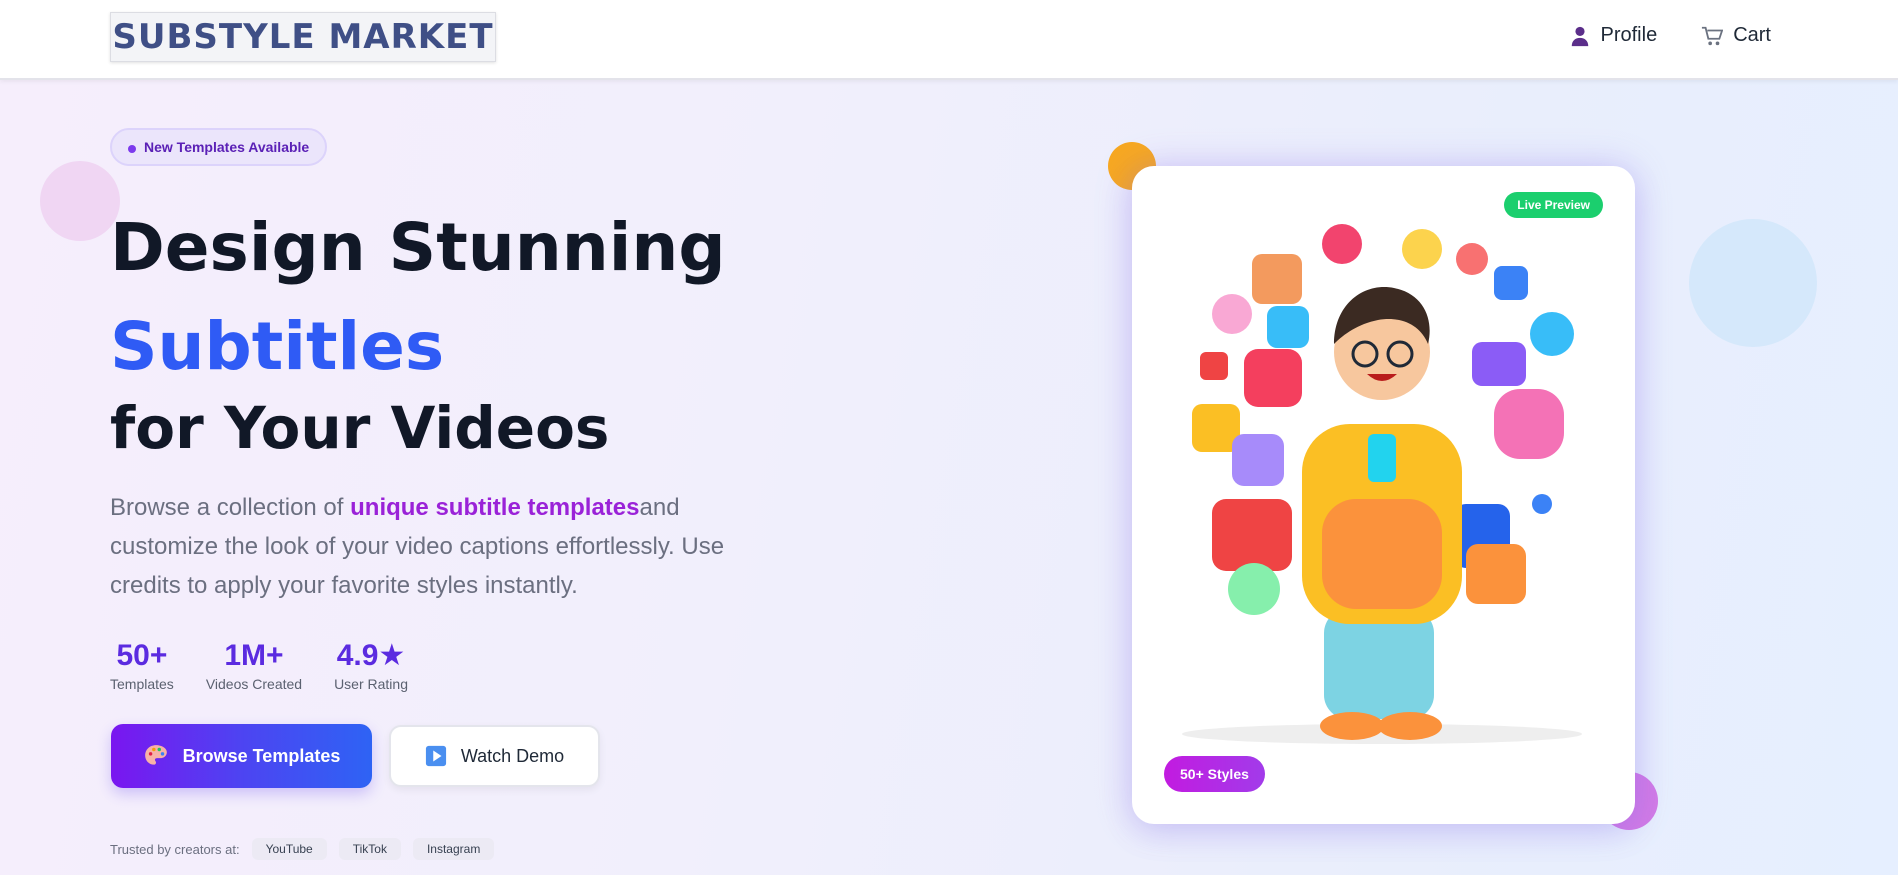 This screenshot has width=1898, height=875. Describe the element at coordinates (1713, 35) in the screenshot. I see `cart-icon` at that location.